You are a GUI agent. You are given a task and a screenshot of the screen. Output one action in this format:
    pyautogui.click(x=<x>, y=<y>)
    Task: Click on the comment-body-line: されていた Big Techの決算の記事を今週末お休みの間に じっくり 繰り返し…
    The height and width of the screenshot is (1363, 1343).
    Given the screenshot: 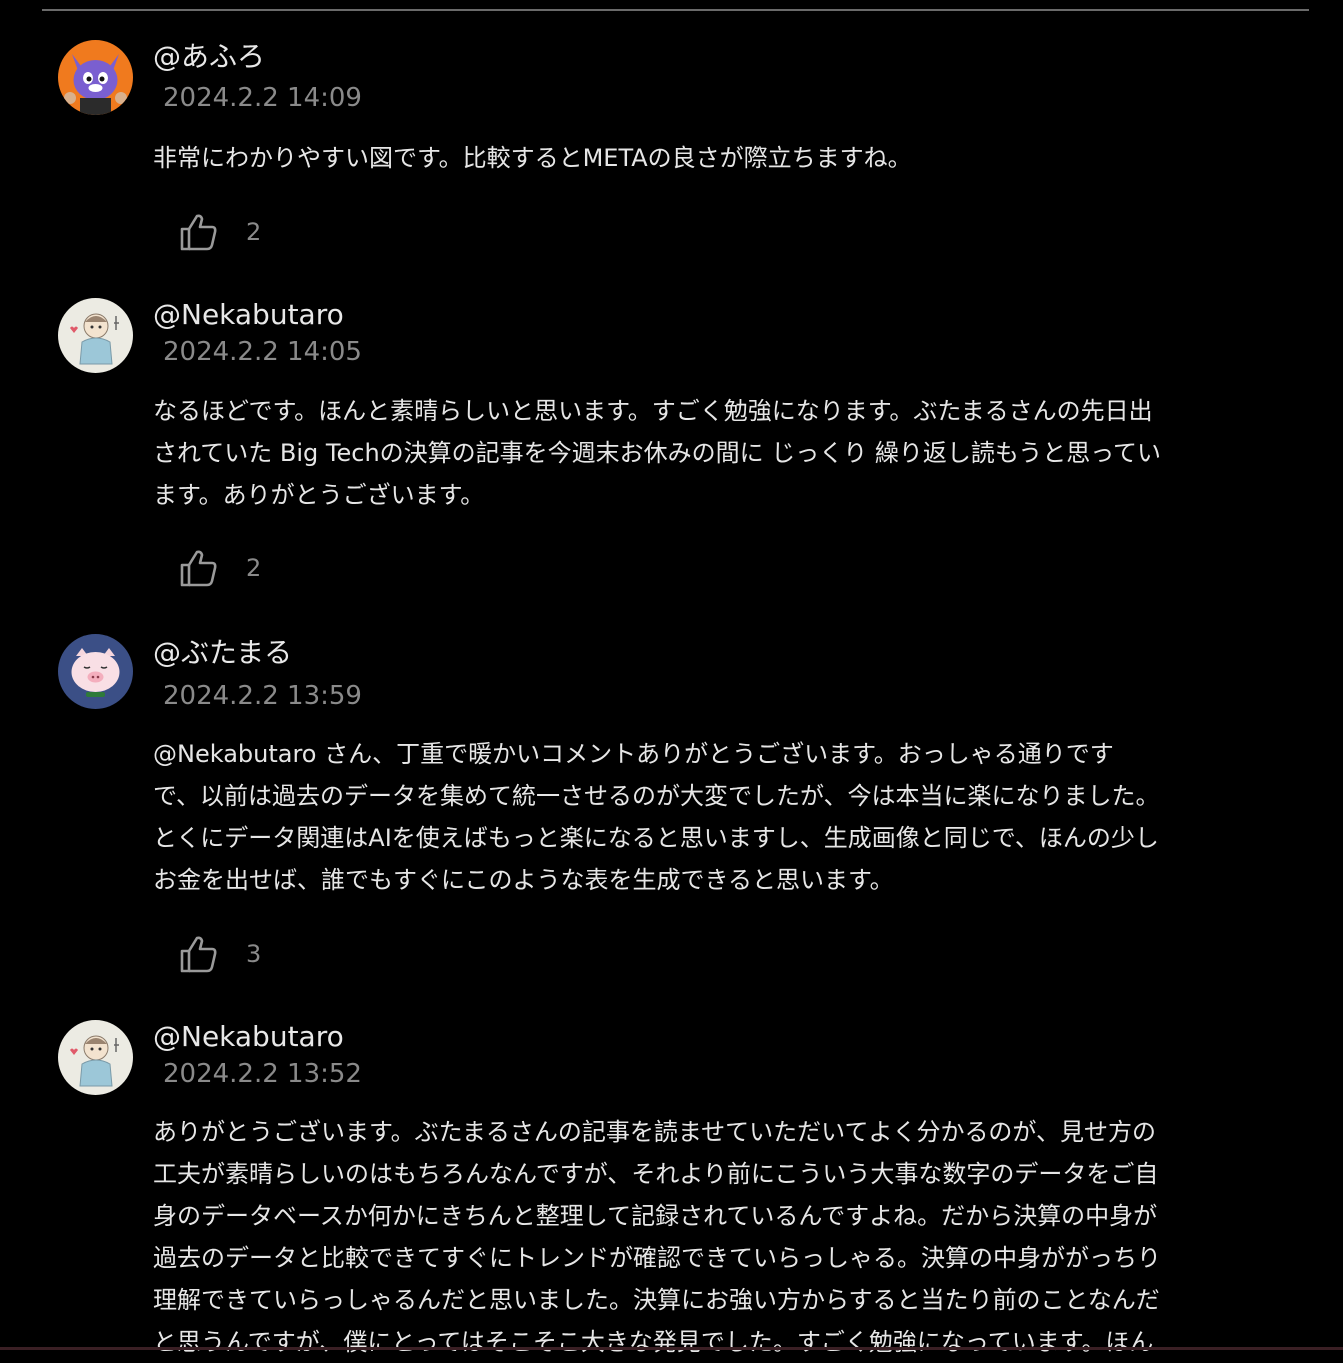 What is the action you would take?
    pyautogui.click(x=657, y=453)
    